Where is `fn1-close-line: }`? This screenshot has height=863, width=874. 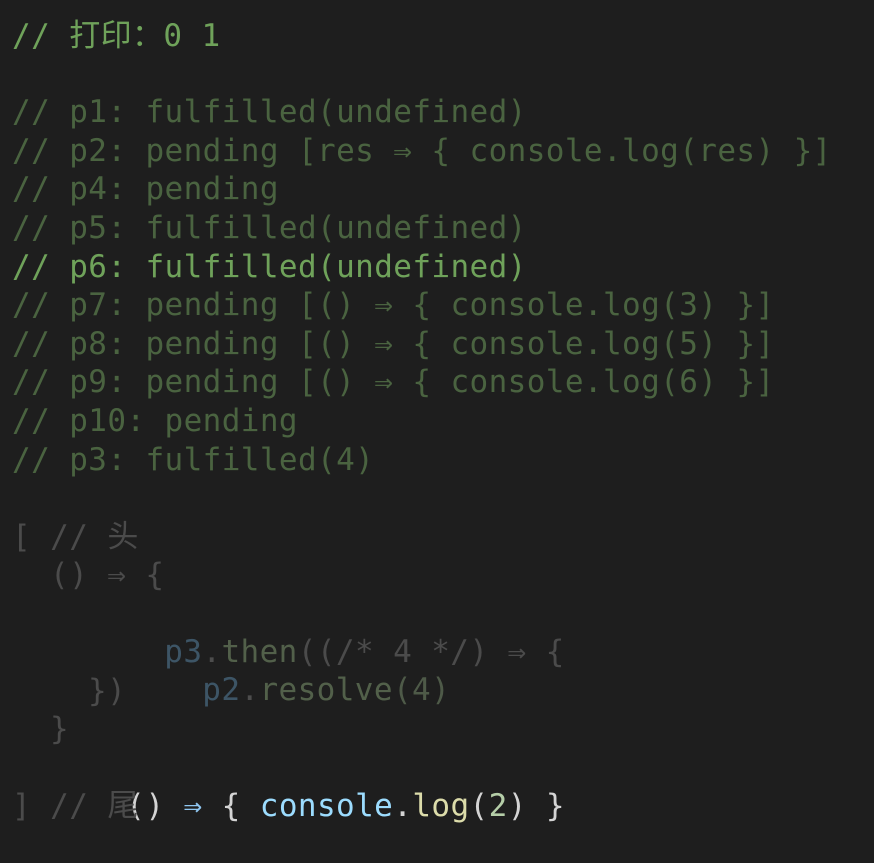 fn1-close-line: } is located at coordinates (60, 729).